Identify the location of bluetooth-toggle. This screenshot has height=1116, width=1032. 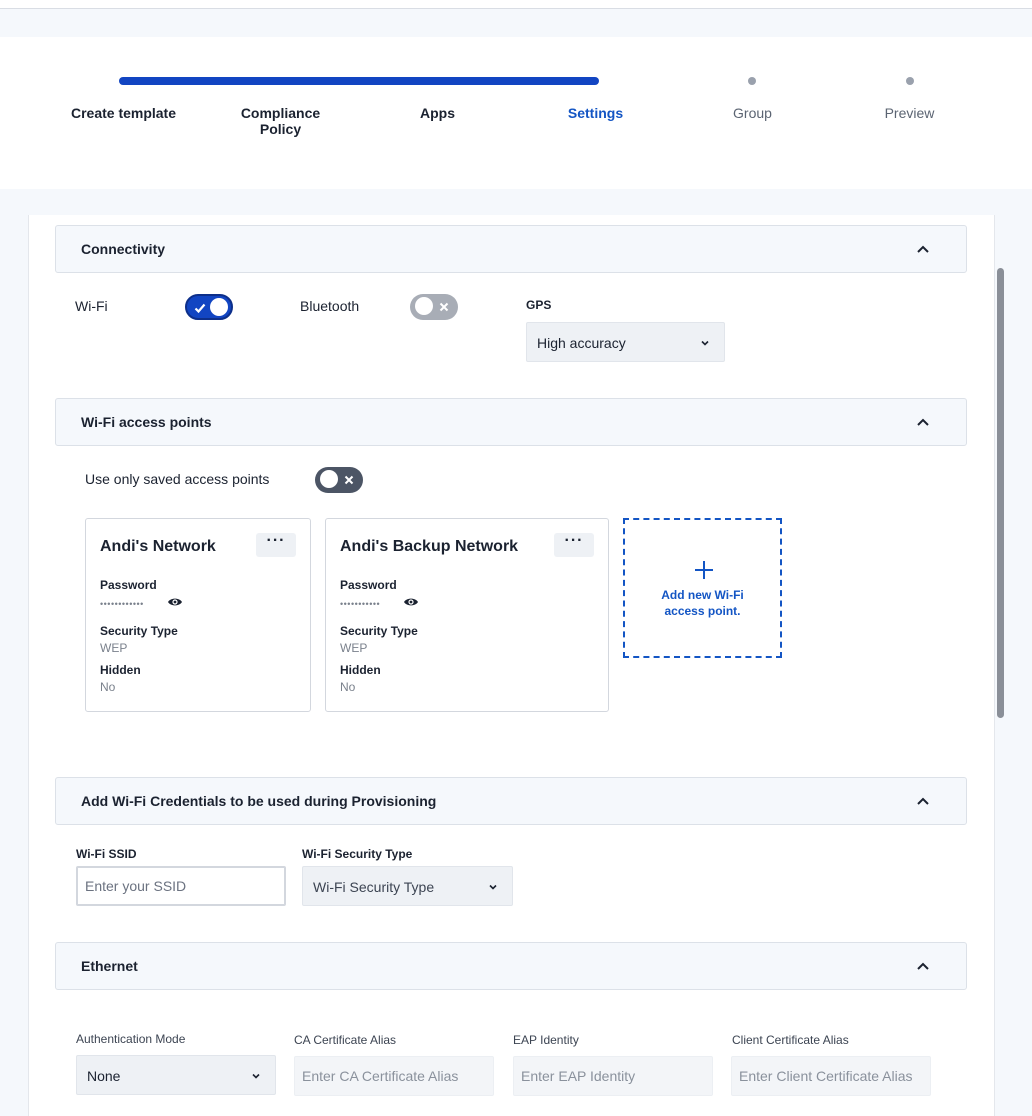
(434, 307).